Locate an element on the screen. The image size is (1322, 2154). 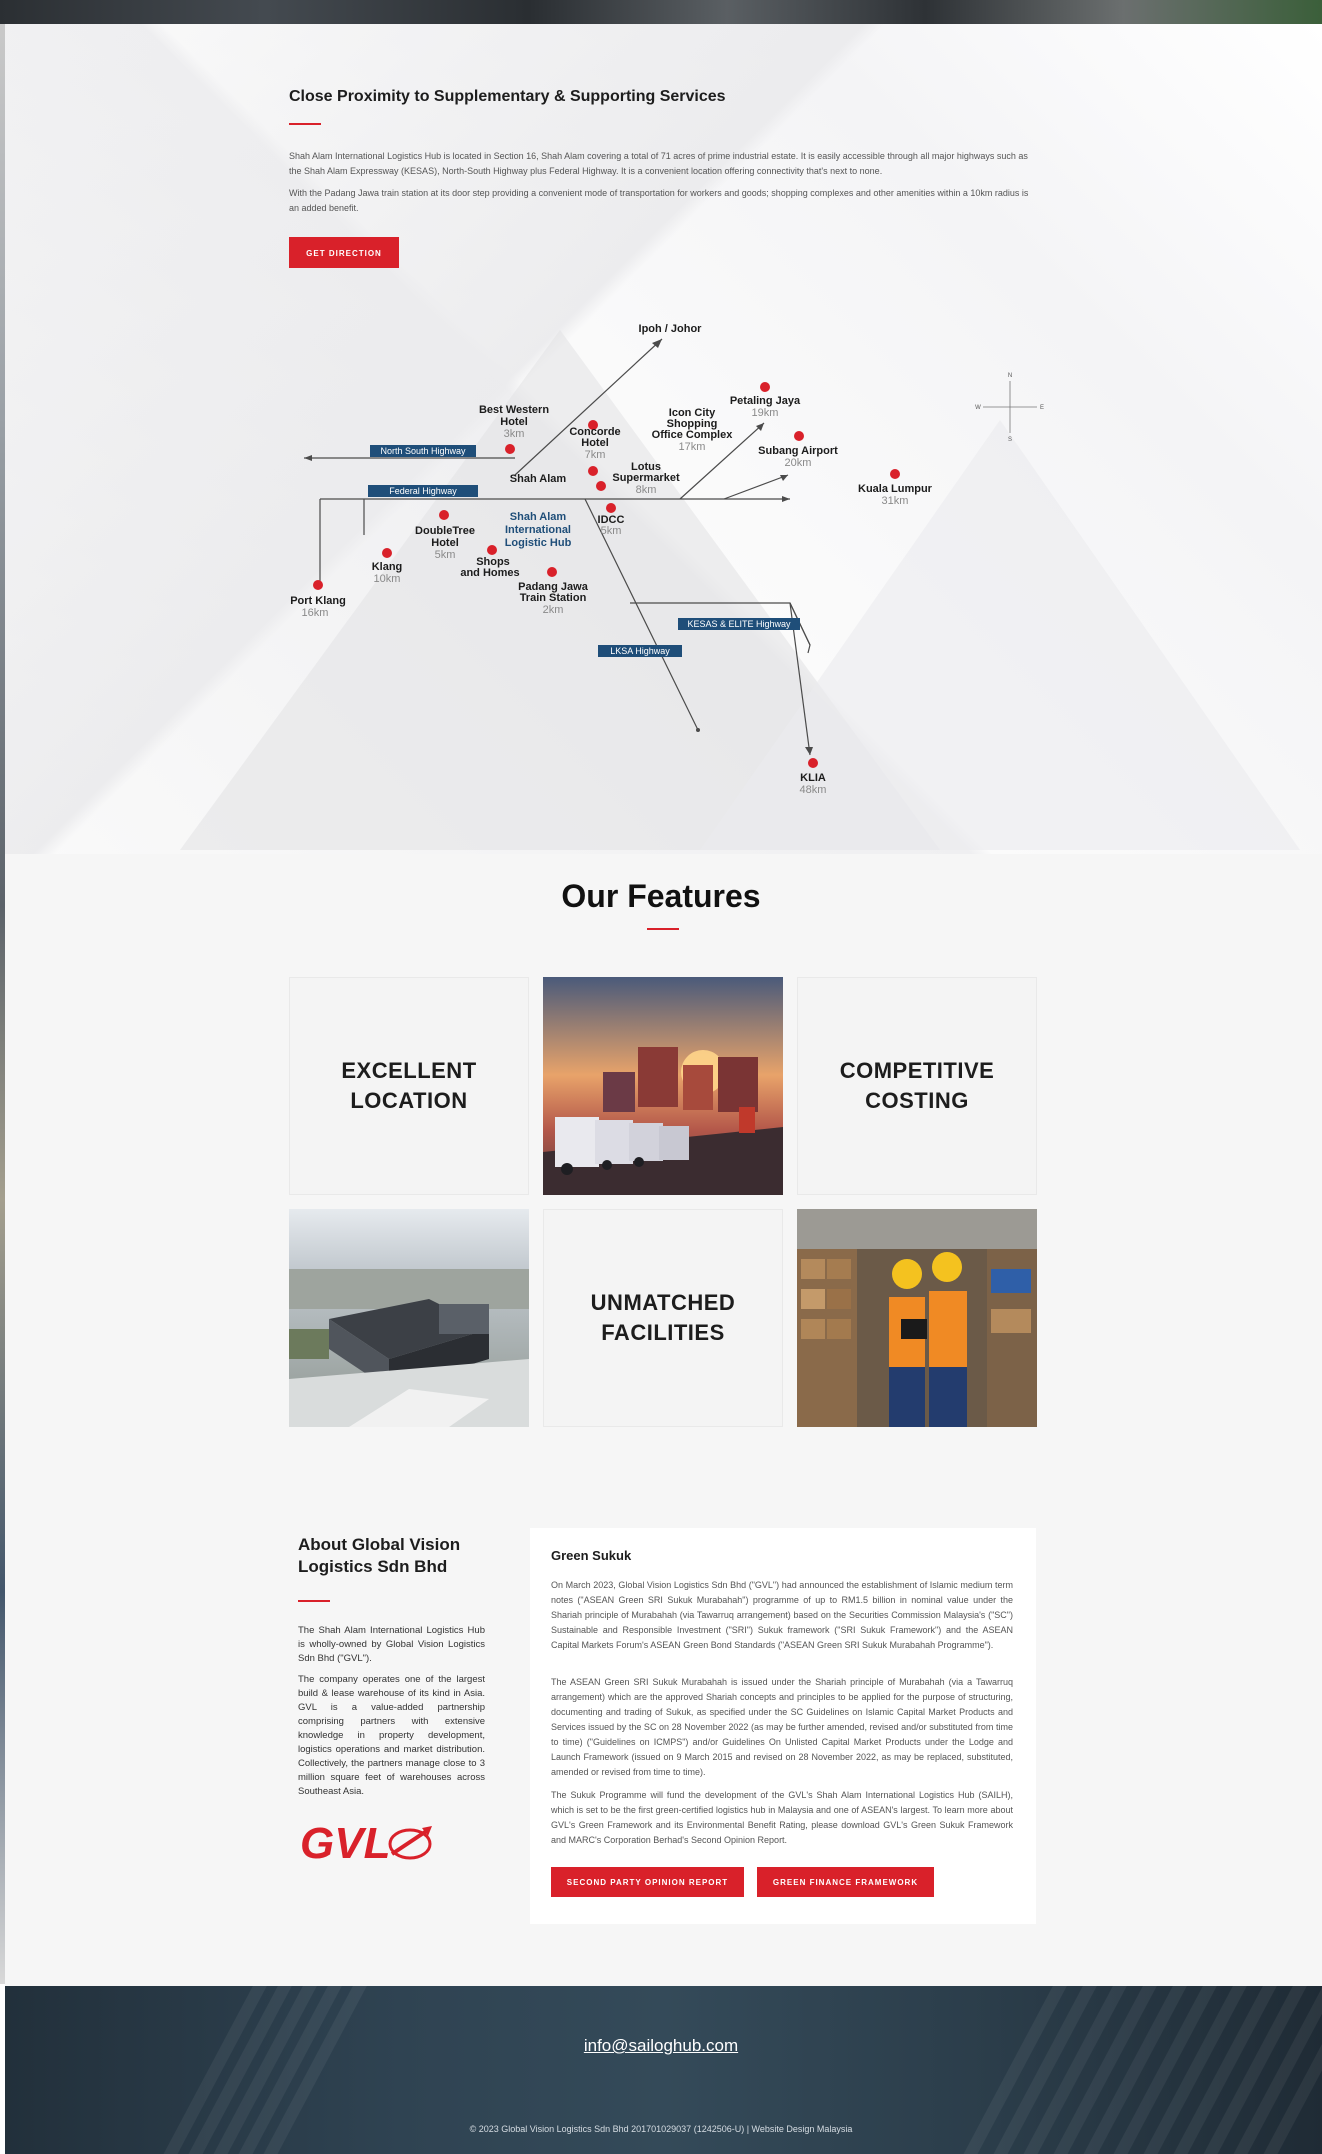
label-best-western: Hotel is located at coordinates (514, 422).